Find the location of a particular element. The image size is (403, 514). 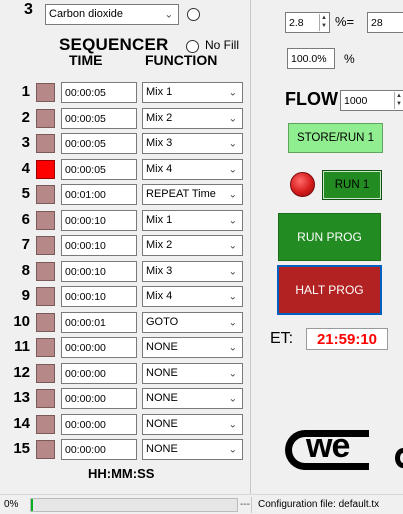

row-number: 14 is located at coordinates (21, 423).